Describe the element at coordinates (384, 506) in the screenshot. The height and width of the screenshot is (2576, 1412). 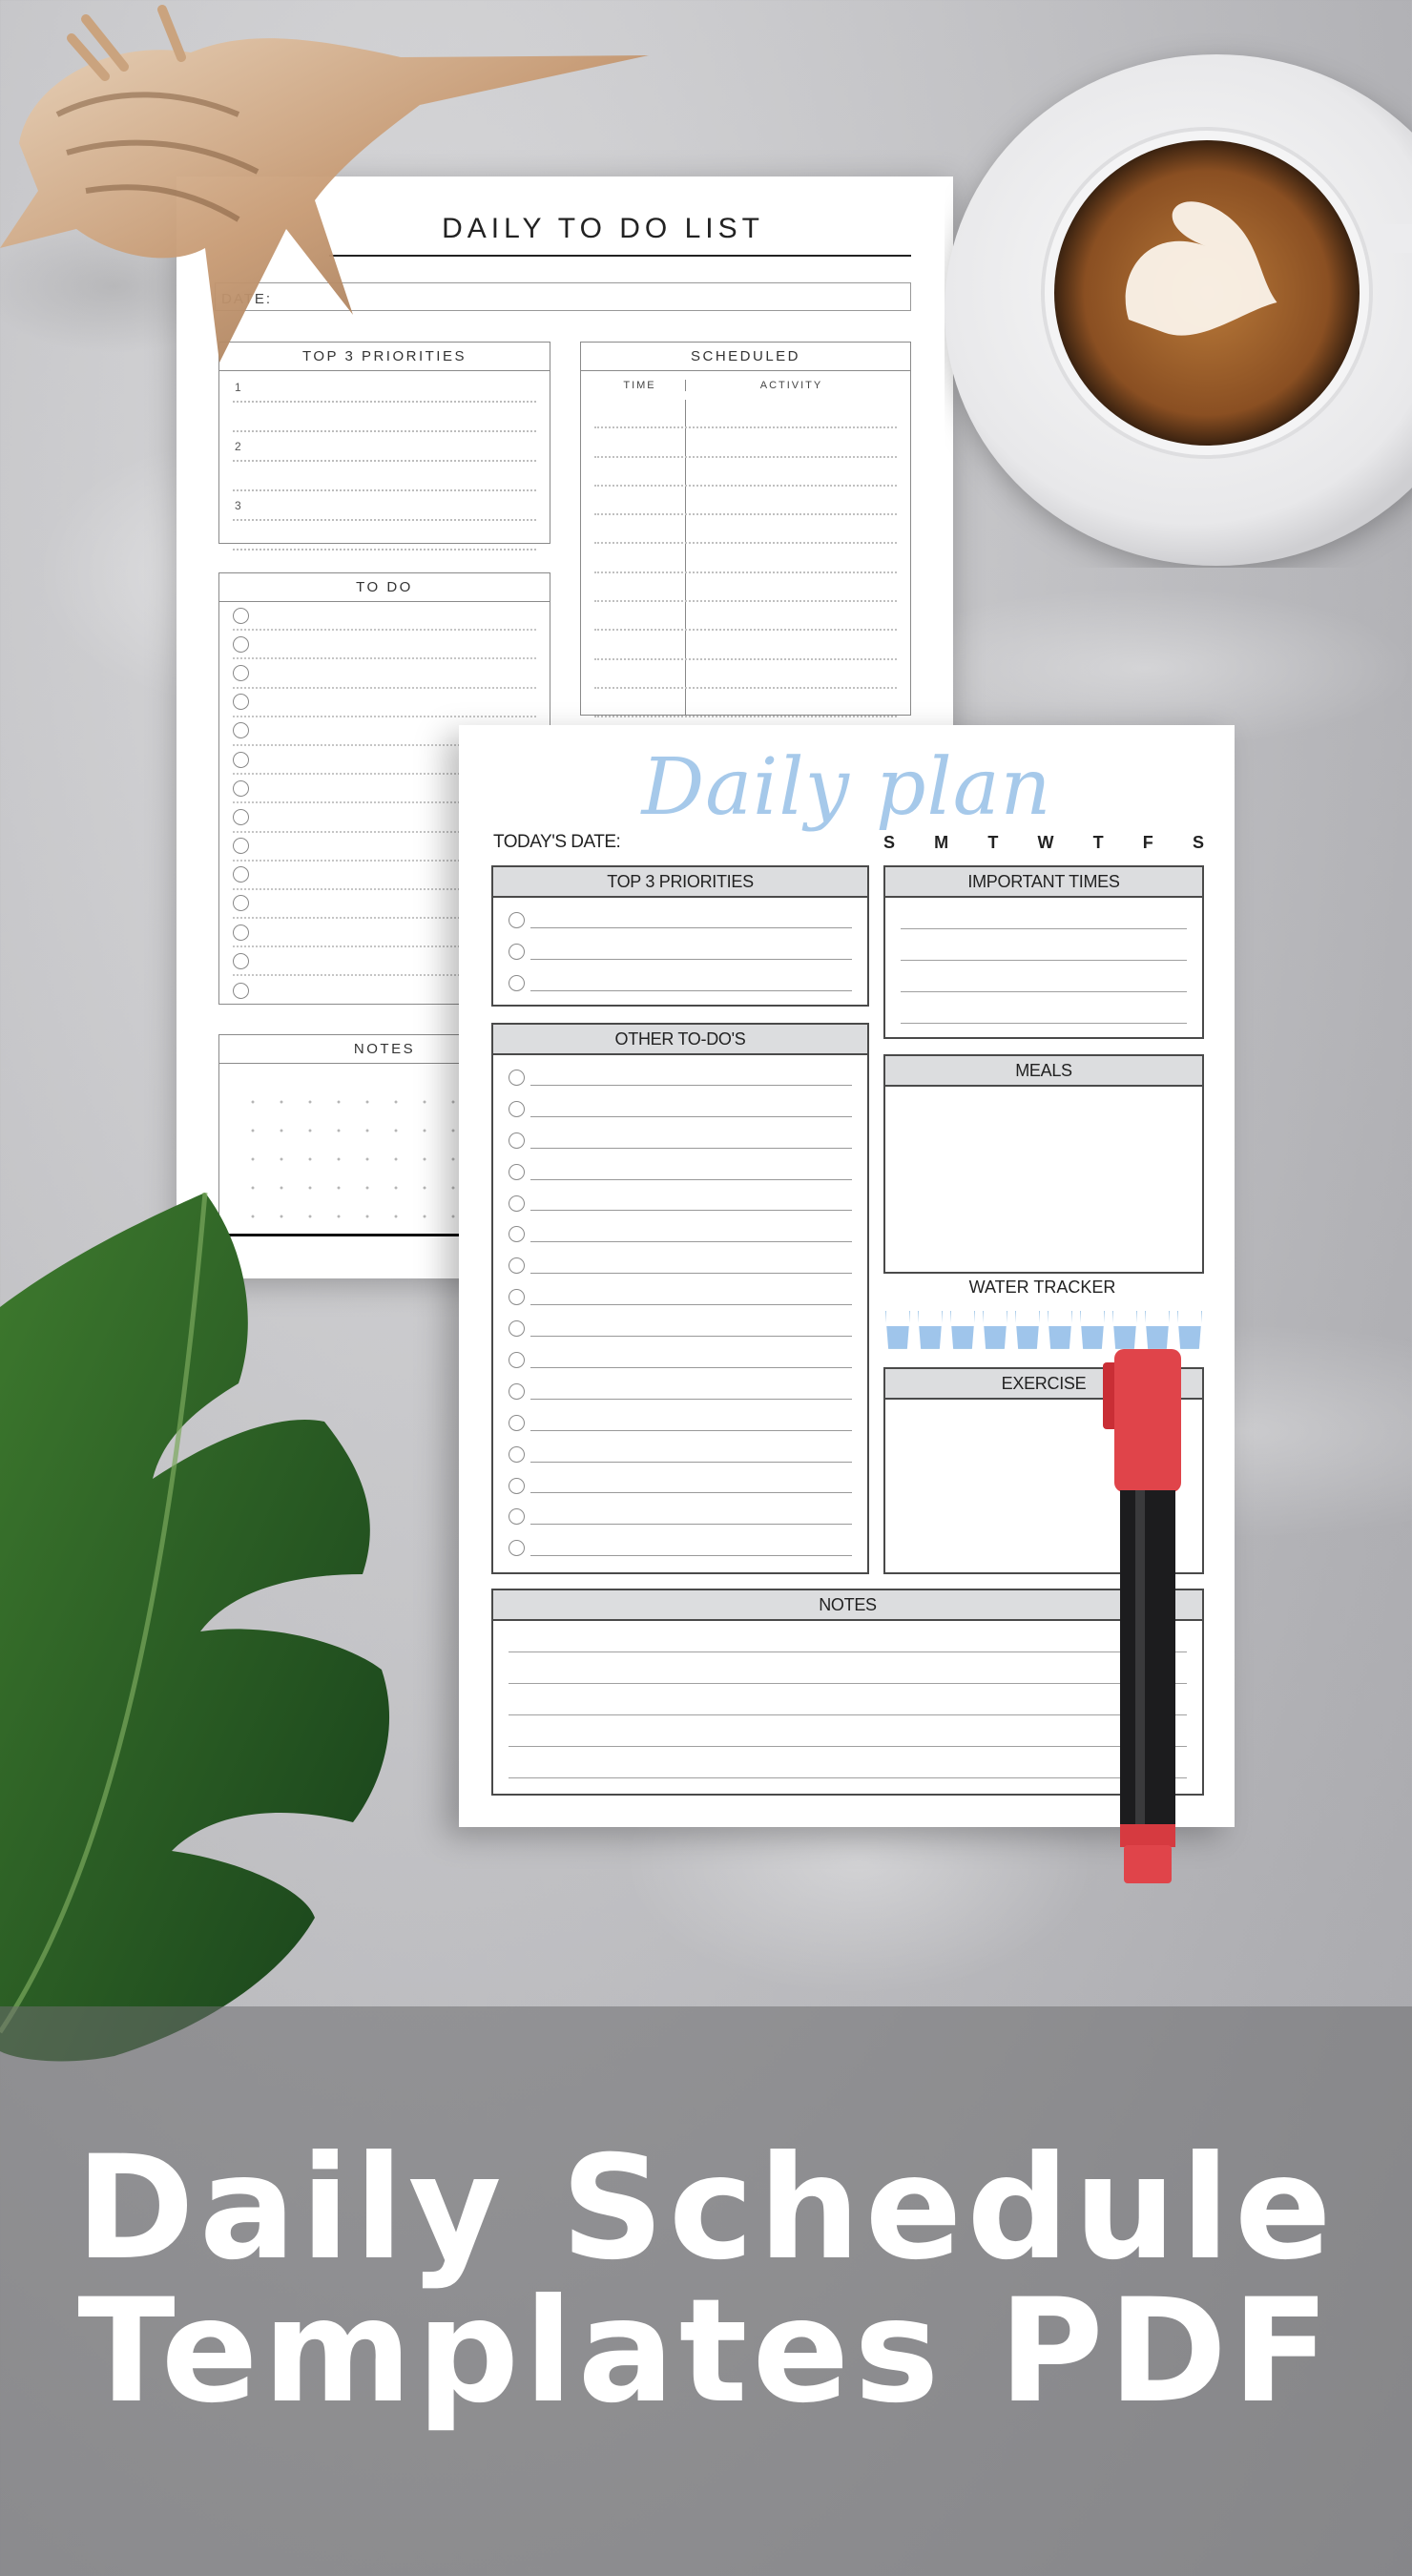
I see `priority-line: 3` at that location.